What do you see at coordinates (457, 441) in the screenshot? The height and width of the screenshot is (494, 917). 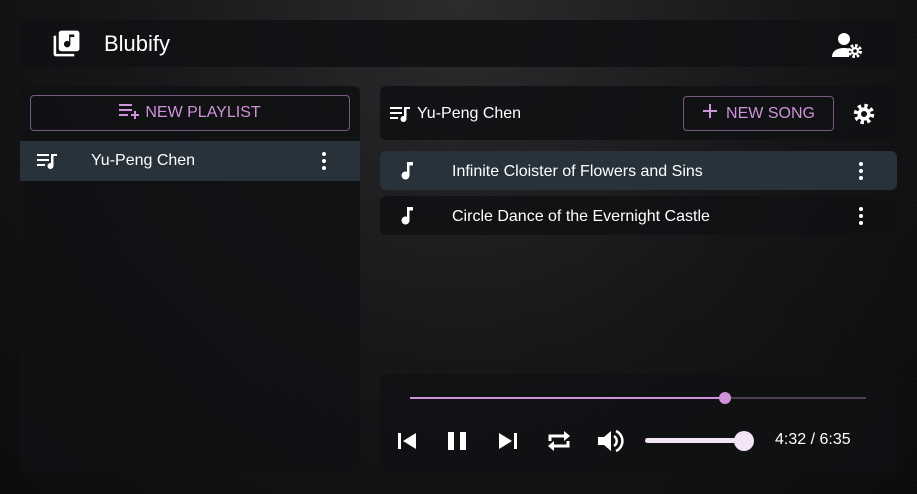 I see `pause-icon` at bounding box center [457, 441].